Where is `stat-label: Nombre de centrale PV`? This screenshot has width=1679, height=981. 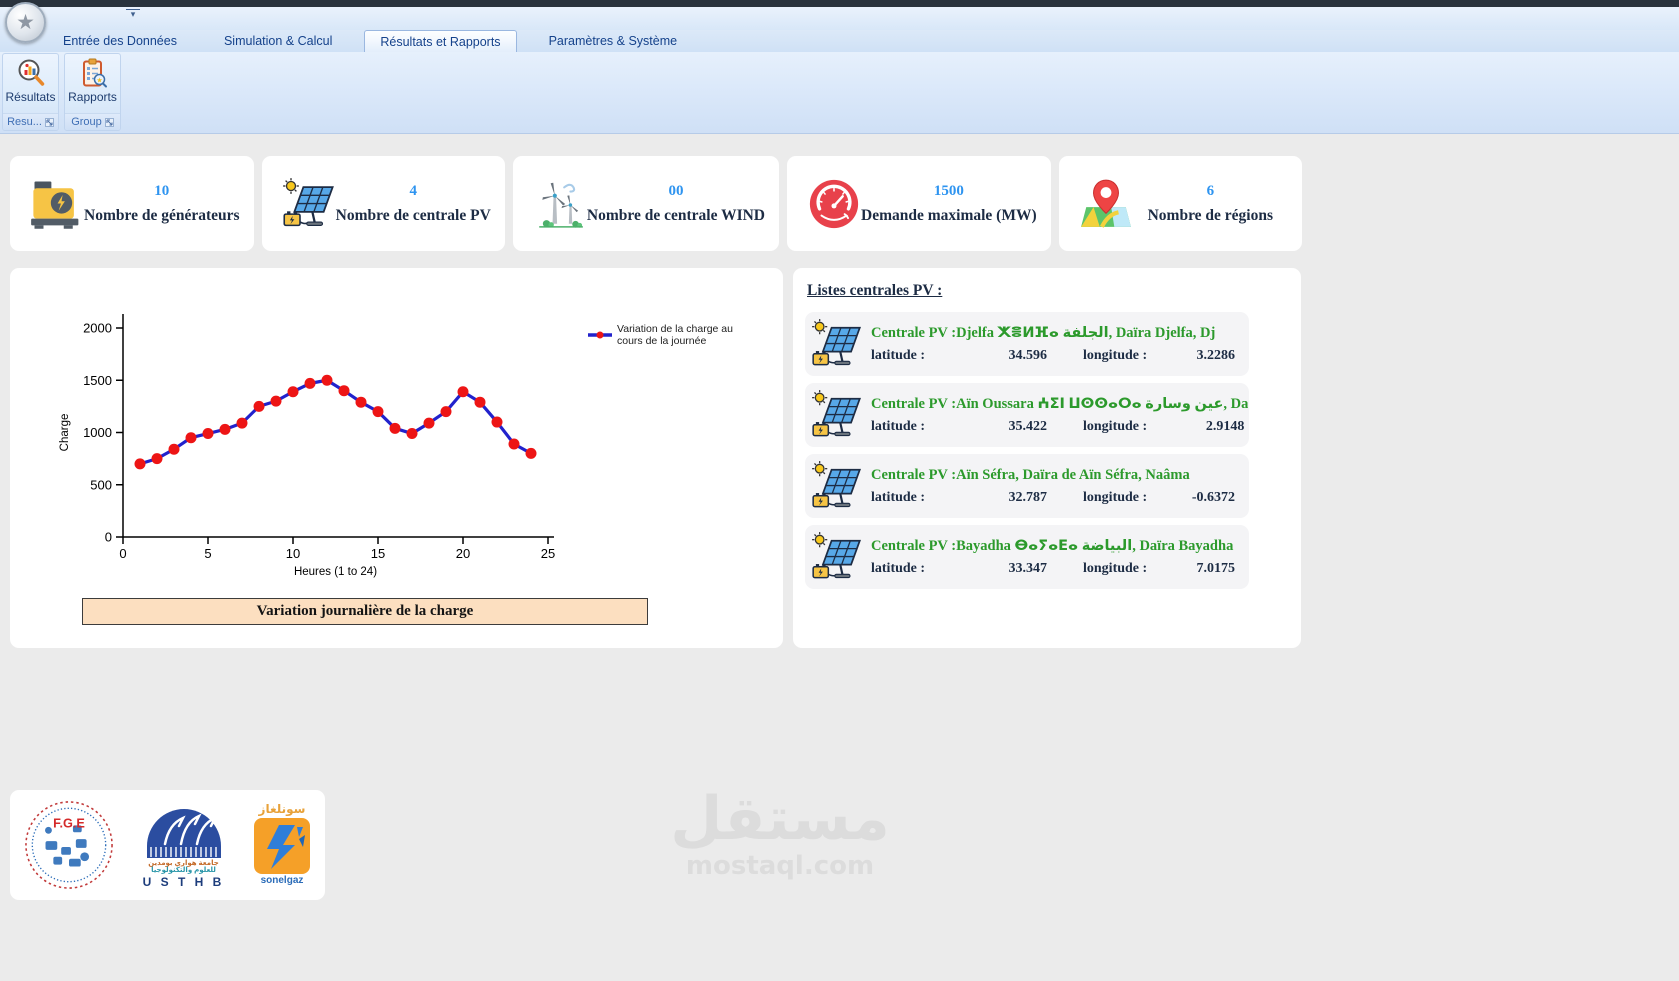
stat-label: Nombre de centrale PV is located at coordinates (413, 215).